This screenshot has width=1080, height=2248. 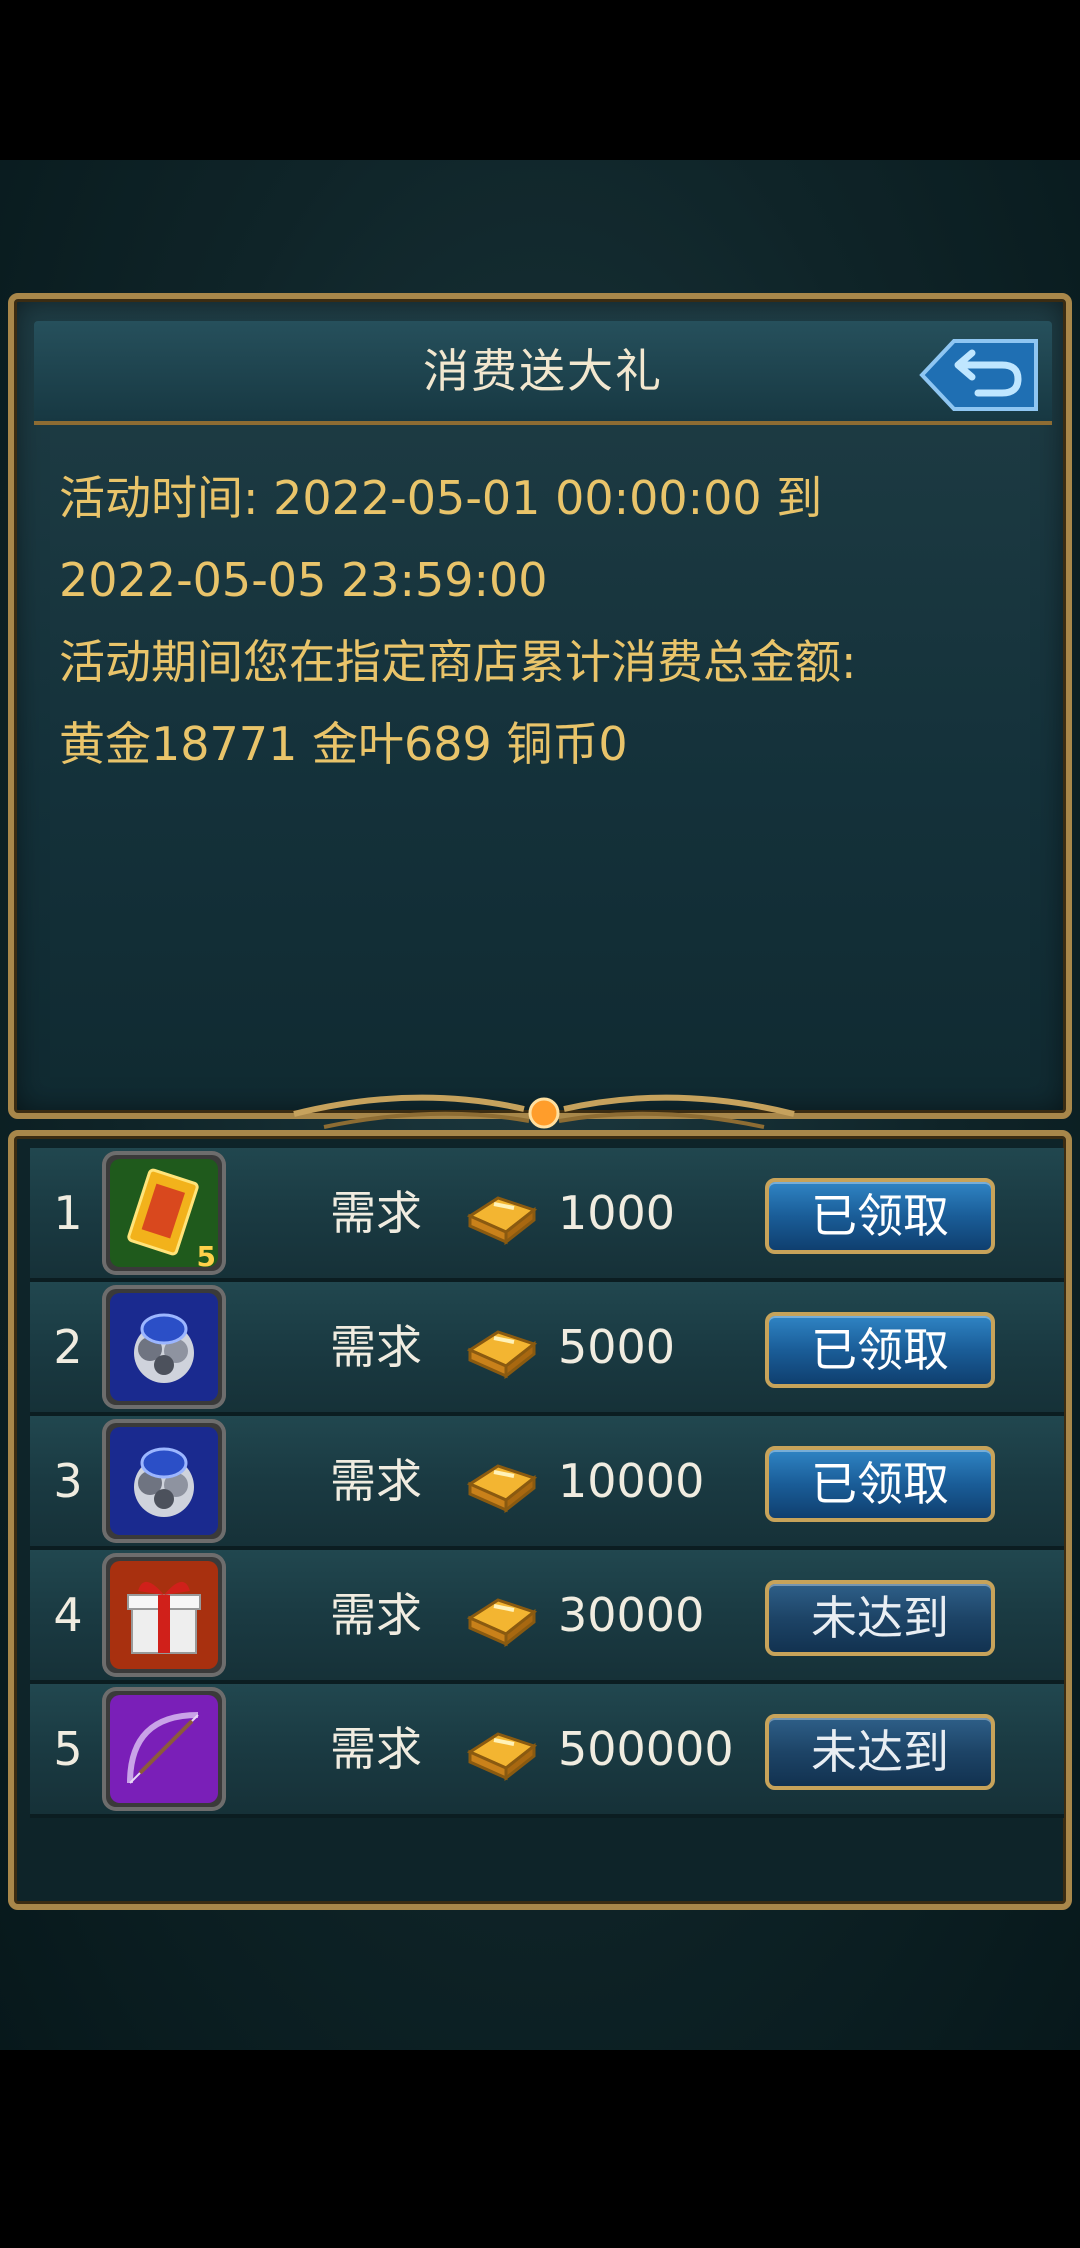 What do you see at coordinates (617, 1213) in the screenshot?
I see `required-amount: 1000` at bounding box center [617, 1213].